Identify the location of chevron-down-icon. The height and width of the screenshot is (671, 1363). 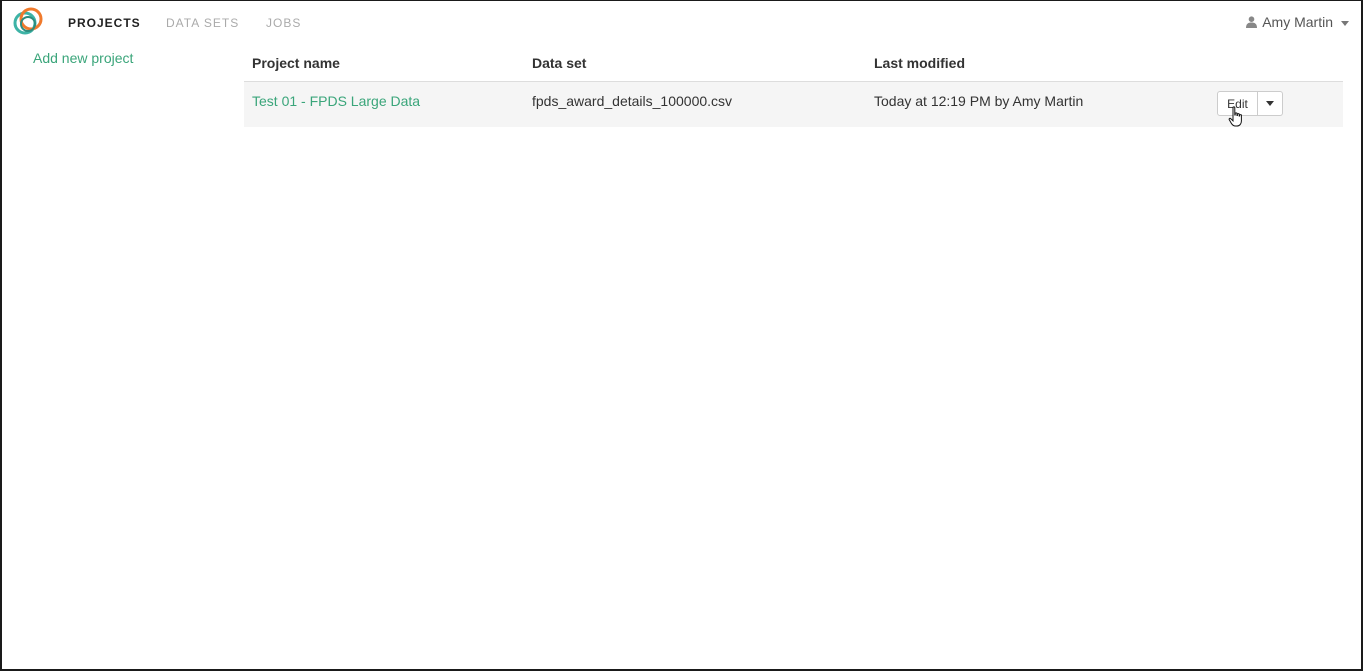
(1345, 23).